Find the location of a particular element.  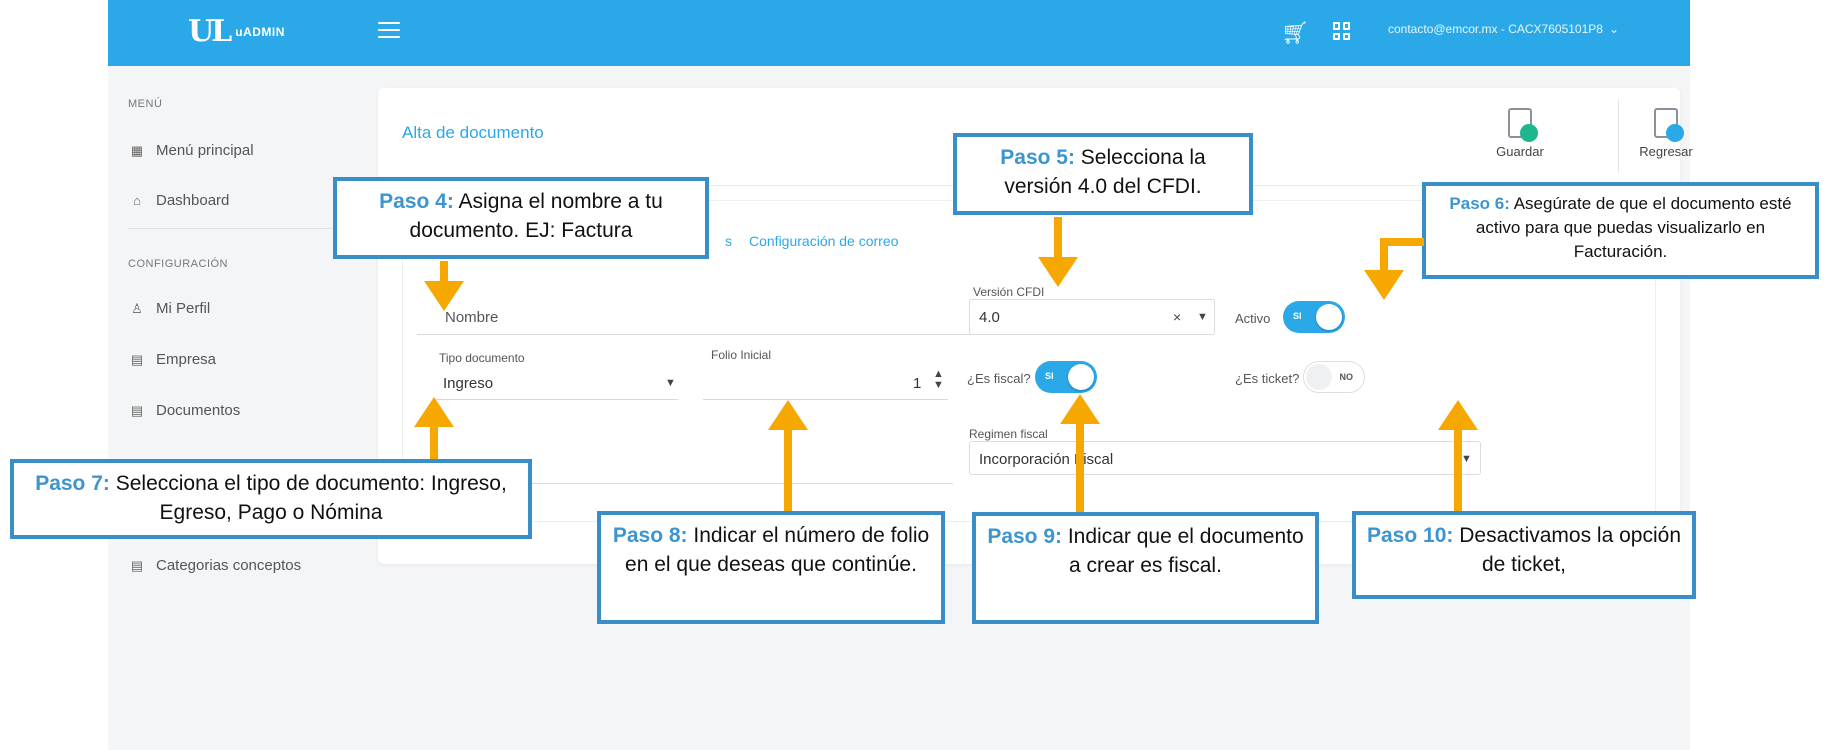

back-icon is located at coordinates (1669, 125).